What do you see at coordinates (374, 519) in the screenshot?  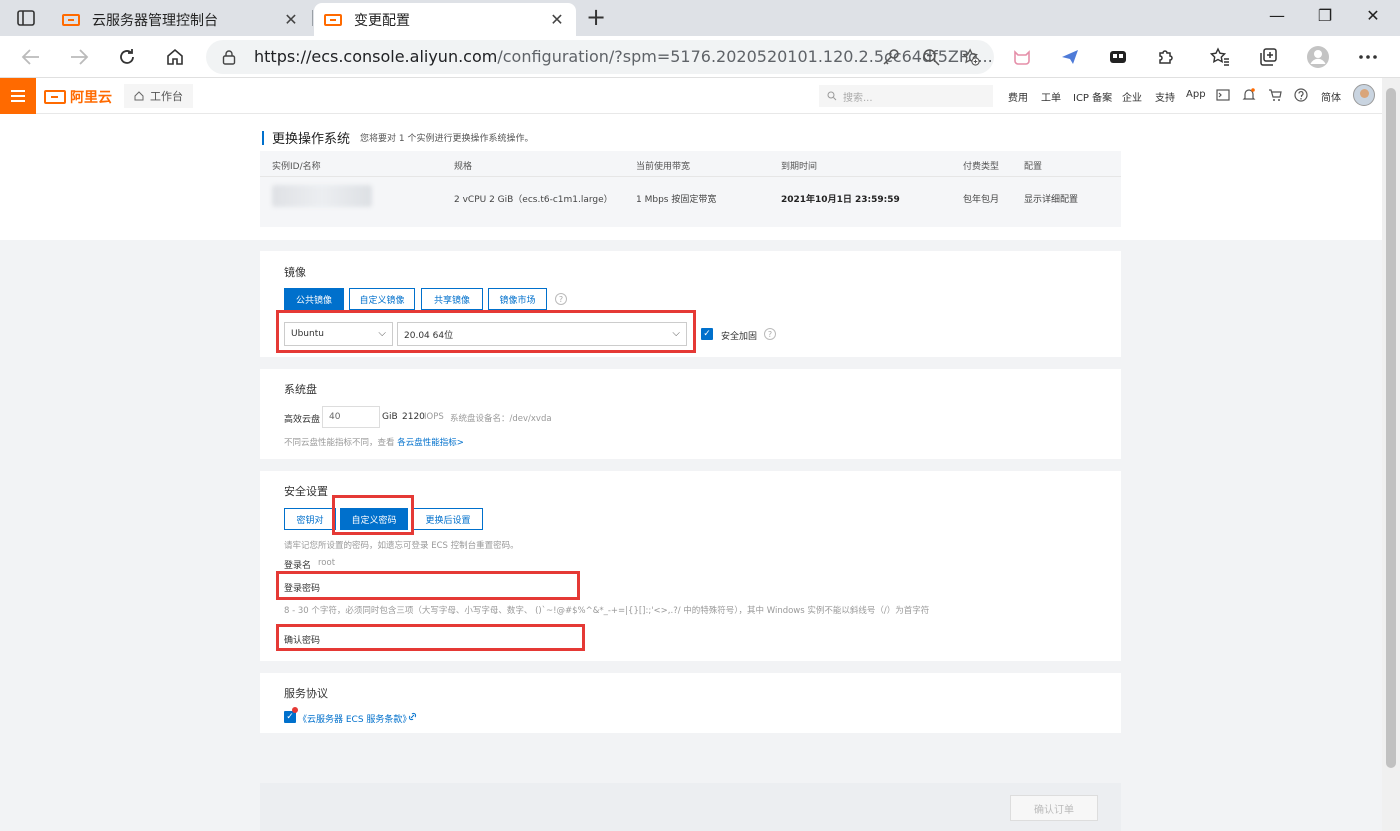 I see `tab-custom-password: 自定义密码` at bounding box center [374, 519].